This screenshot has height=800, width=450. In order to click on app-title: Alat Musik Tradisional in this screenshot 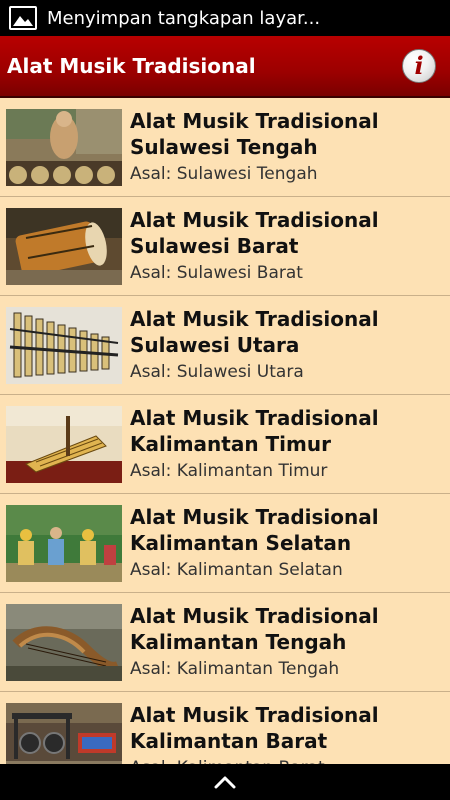, I will do `click(131, 66)`.